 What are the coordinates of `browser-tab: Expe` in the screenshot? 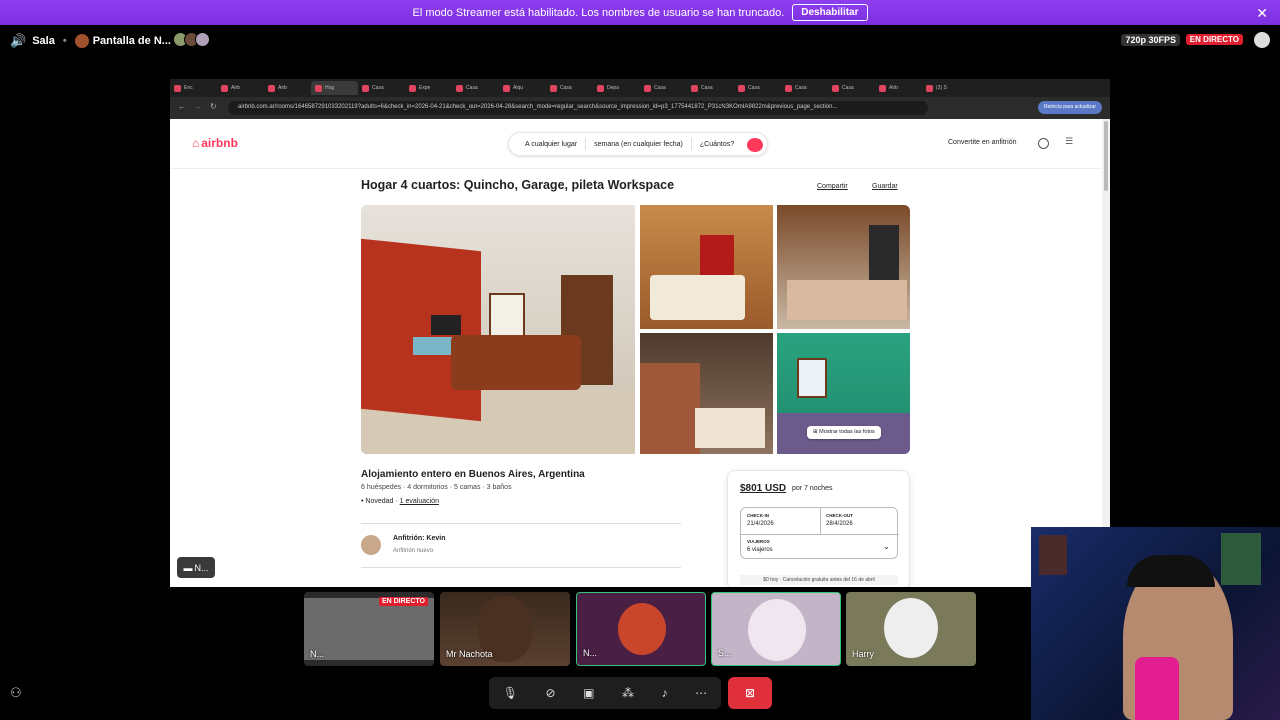 It's located at (428, 88).